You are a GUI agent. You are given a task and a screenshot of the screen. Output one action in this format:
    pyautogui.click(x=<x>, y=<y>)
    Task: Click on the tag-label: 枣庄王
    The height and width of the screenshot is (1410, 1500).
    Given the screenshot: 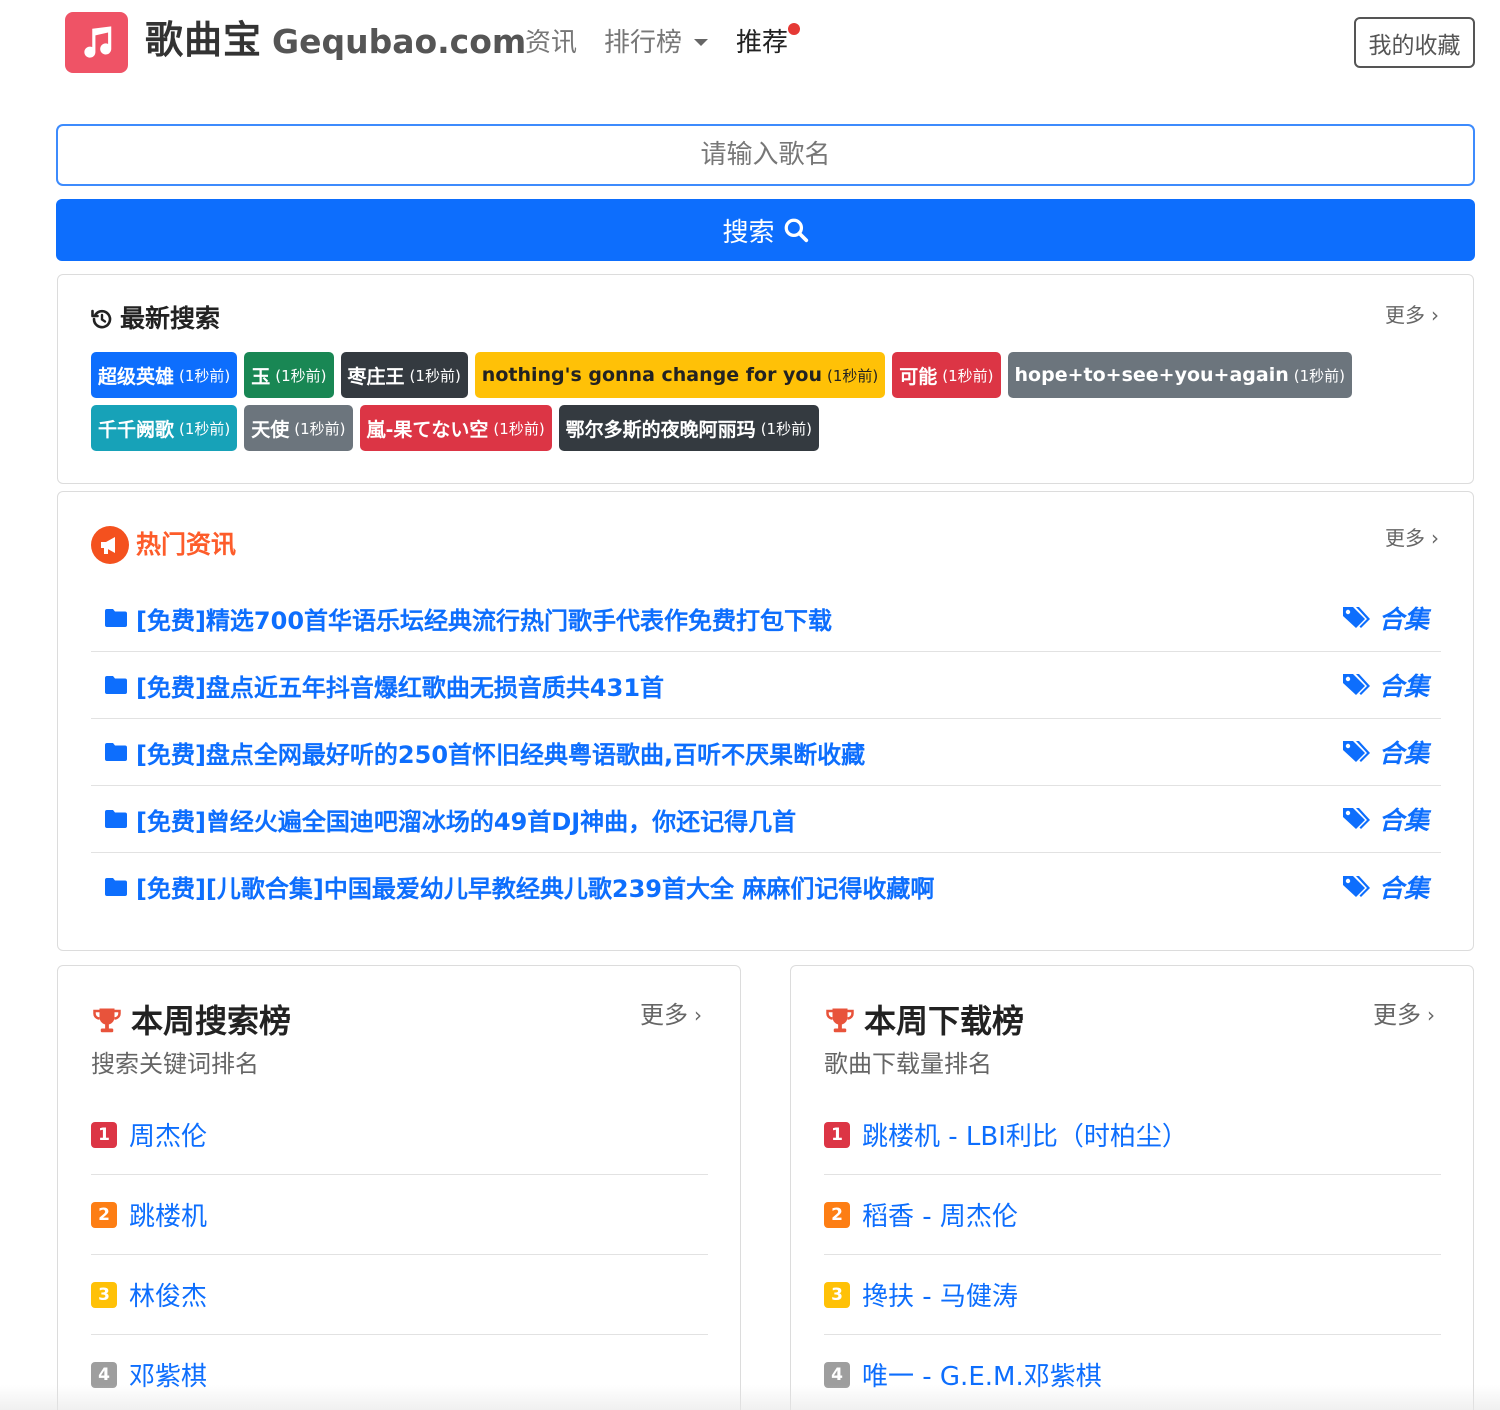 What is the action you would take?
    pyautogui.click(x=376, y=376)
    